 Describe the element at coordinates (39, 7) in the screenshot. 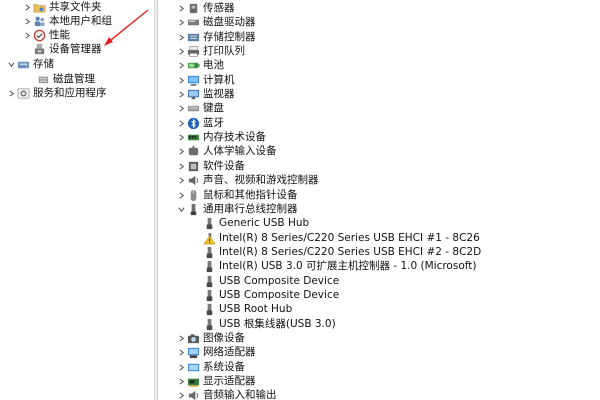

I see `shared-folder-icon` at that location.